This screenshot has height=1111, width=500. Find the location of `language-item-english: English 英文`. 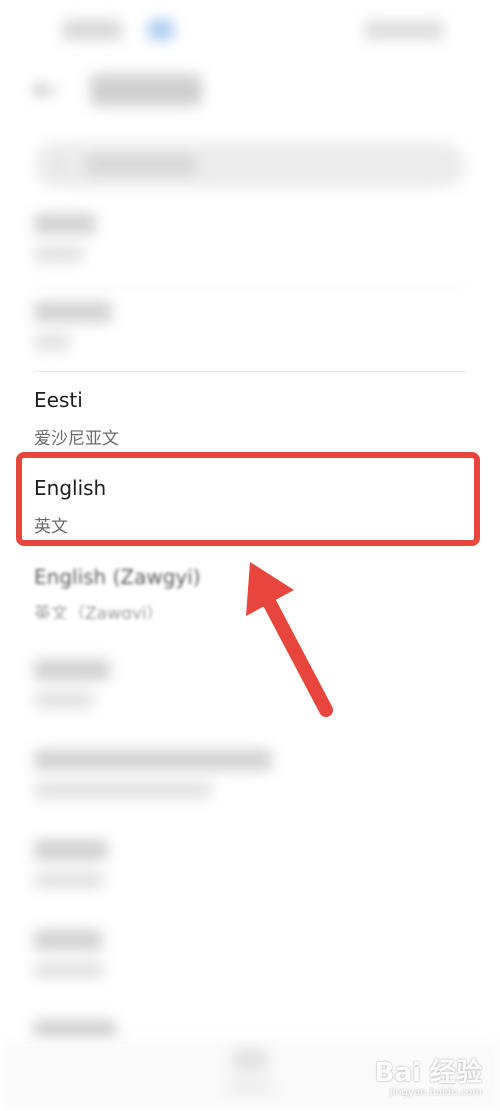

language-item-english: English 英文 is located at coordinates (250, 510).